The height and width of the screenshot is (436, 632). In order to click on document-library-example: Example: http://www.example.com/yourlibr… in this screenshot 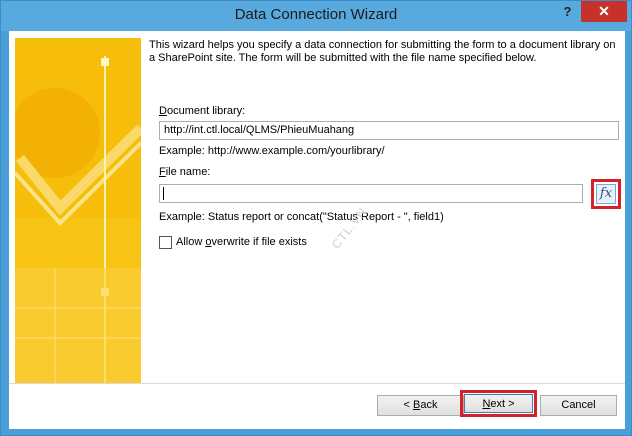, I will do `click(272, 151)`.